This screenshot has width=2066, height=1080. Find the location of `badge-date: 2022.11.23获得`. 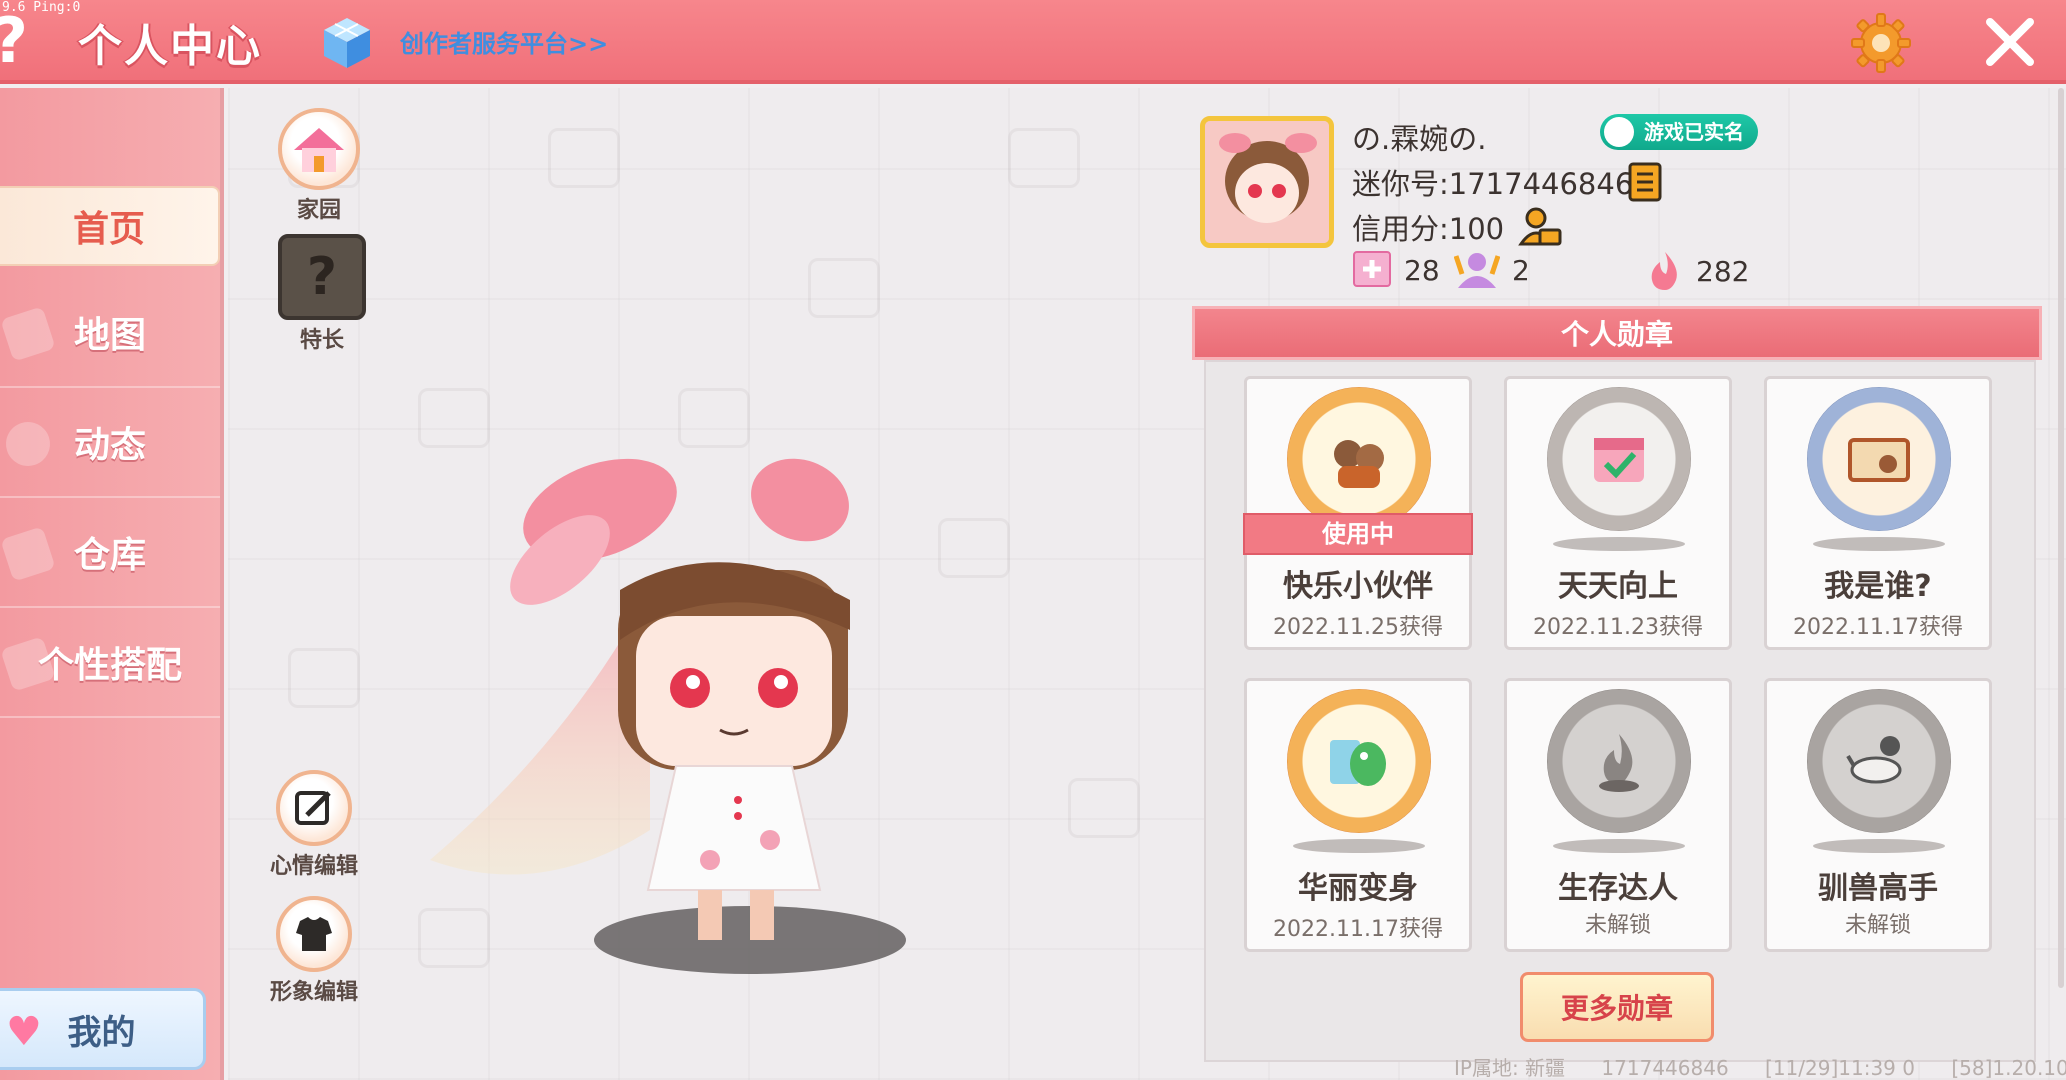

badge-date: 2022.11.23获得 is located at coordinates (1618, 627).